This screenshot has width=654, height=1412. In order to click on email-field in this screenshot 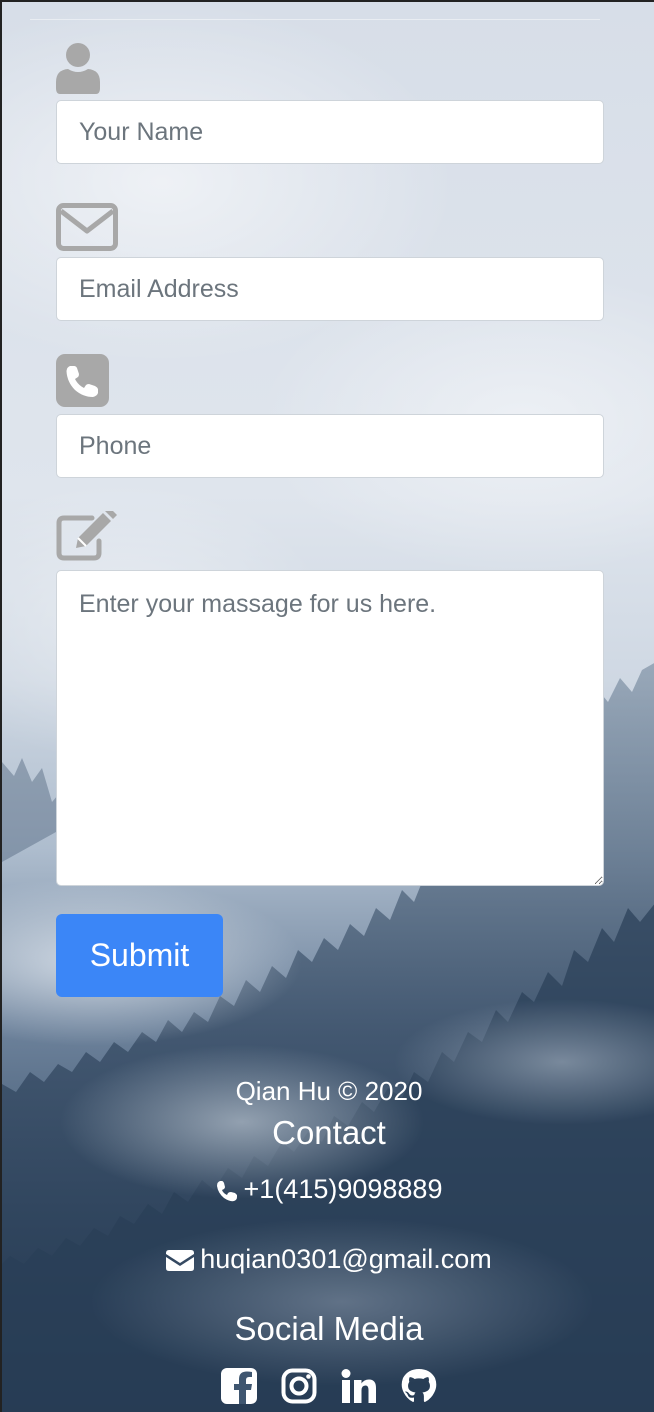, I will do `click(330, 289)`.